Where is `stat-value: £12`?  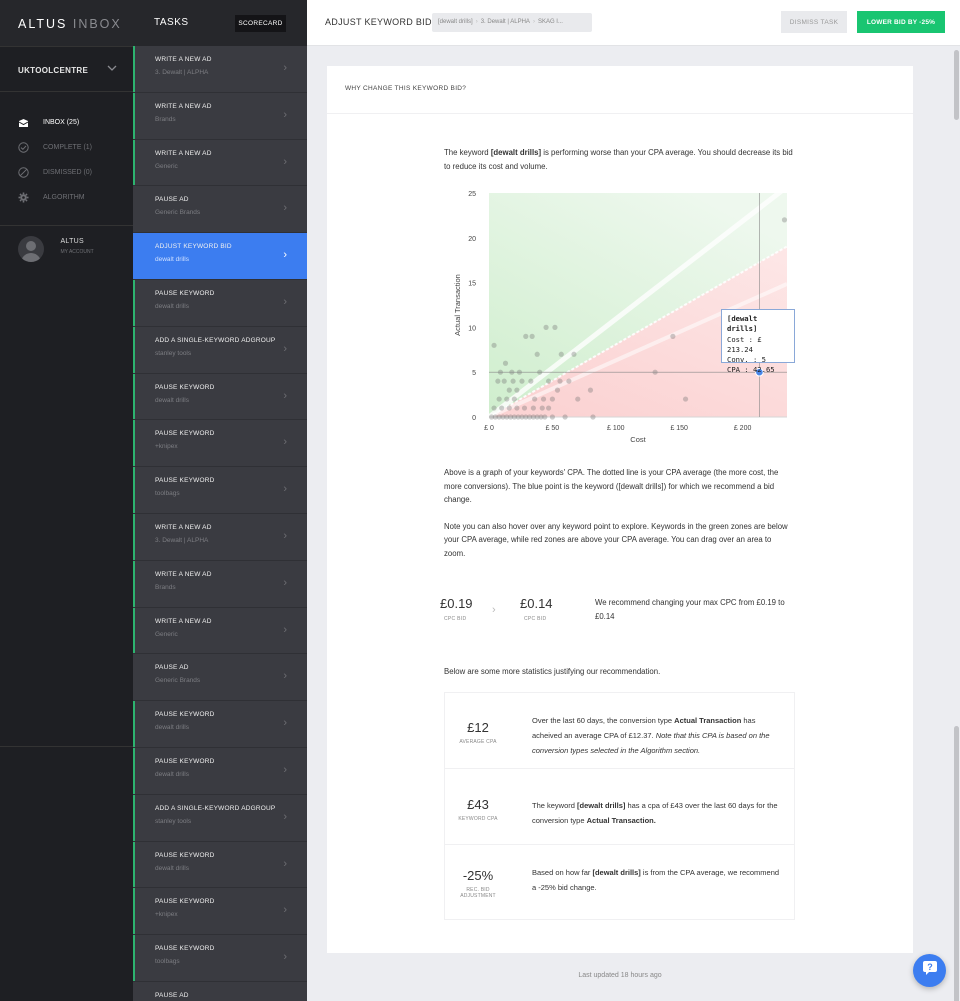 stat-value: £12 is located at coordinates (478, 727).